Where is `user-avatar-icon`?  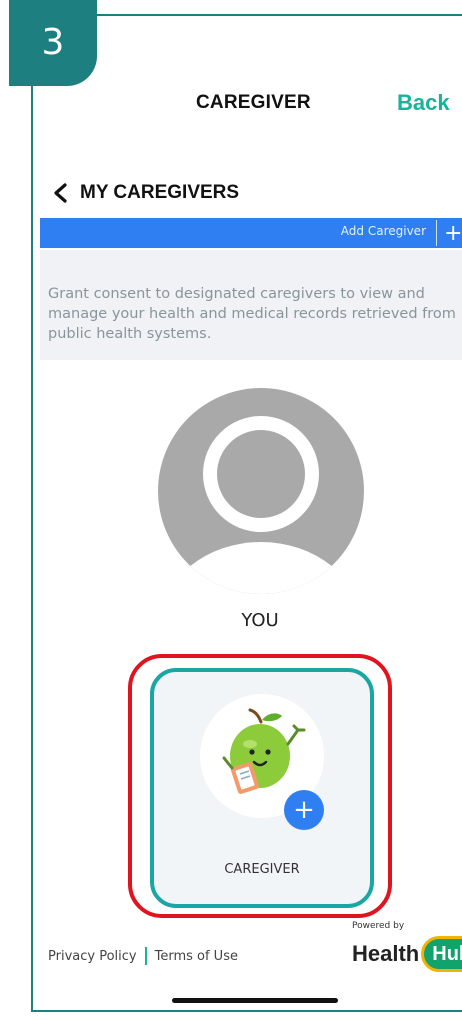 user-avatar-icon is located at coordinates (261, 491).